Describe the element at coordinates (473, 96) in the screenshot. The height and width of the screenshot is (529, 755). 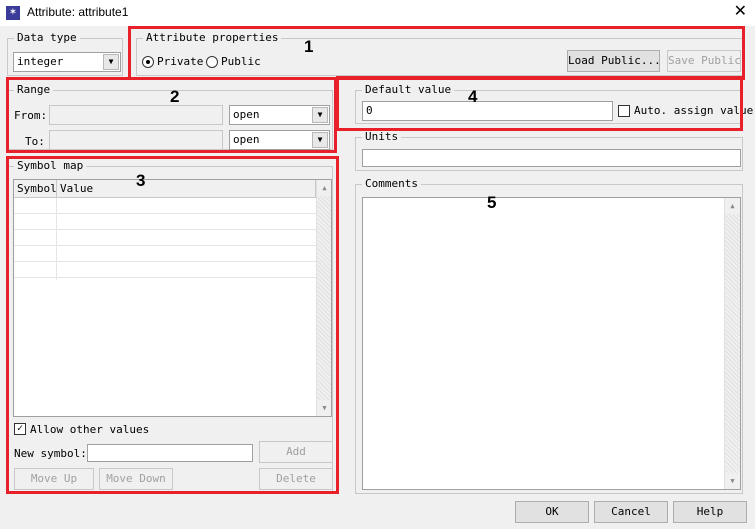
I see `annotation-number-4: 4` at that location.